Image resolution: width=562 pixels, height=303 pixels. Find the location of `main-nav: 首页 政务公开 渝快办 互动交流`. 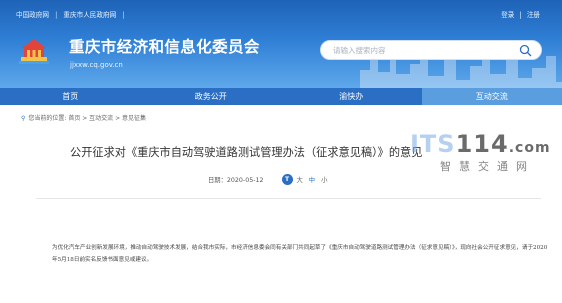

main-nav: 首页 政务公开 渝快办 互动交流 is located at coordinates (281, 96).